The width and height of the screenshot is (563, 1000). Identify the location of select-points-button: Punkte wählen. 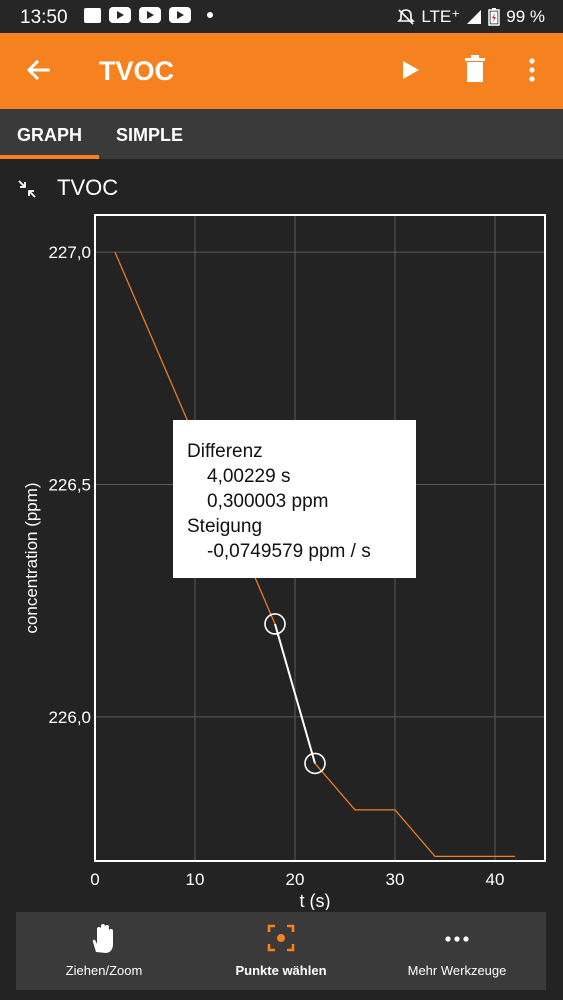
(281, 951).